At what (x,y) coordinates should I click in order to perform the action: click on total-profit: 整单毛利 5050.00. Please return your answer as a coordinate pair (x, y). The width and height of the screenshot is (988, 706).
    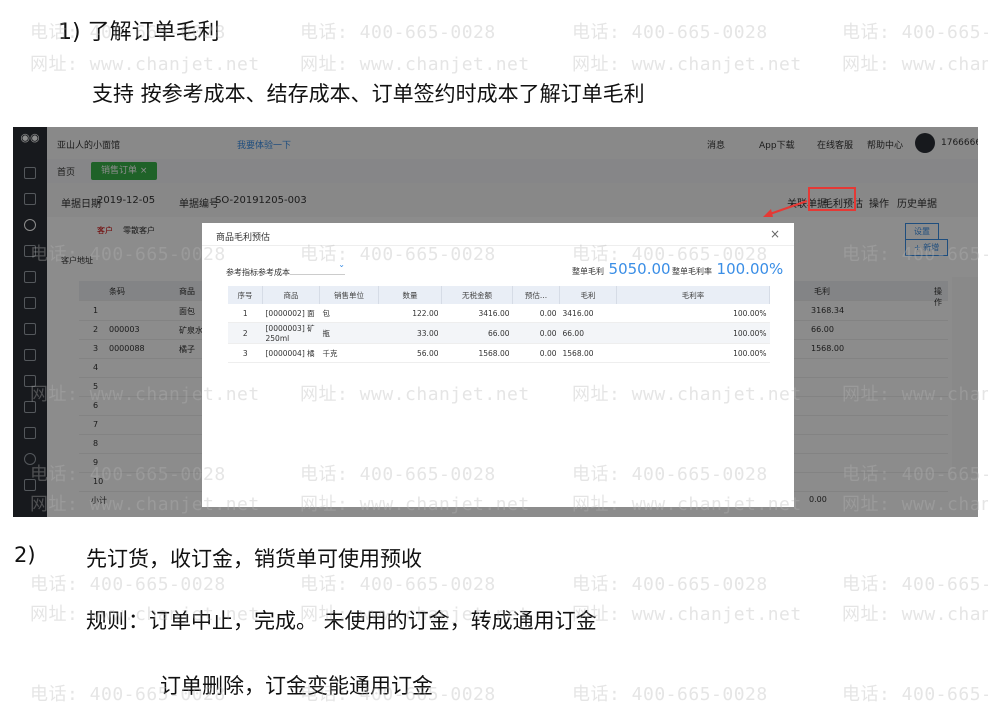
    Looking at the image, I should click on (621, 269).